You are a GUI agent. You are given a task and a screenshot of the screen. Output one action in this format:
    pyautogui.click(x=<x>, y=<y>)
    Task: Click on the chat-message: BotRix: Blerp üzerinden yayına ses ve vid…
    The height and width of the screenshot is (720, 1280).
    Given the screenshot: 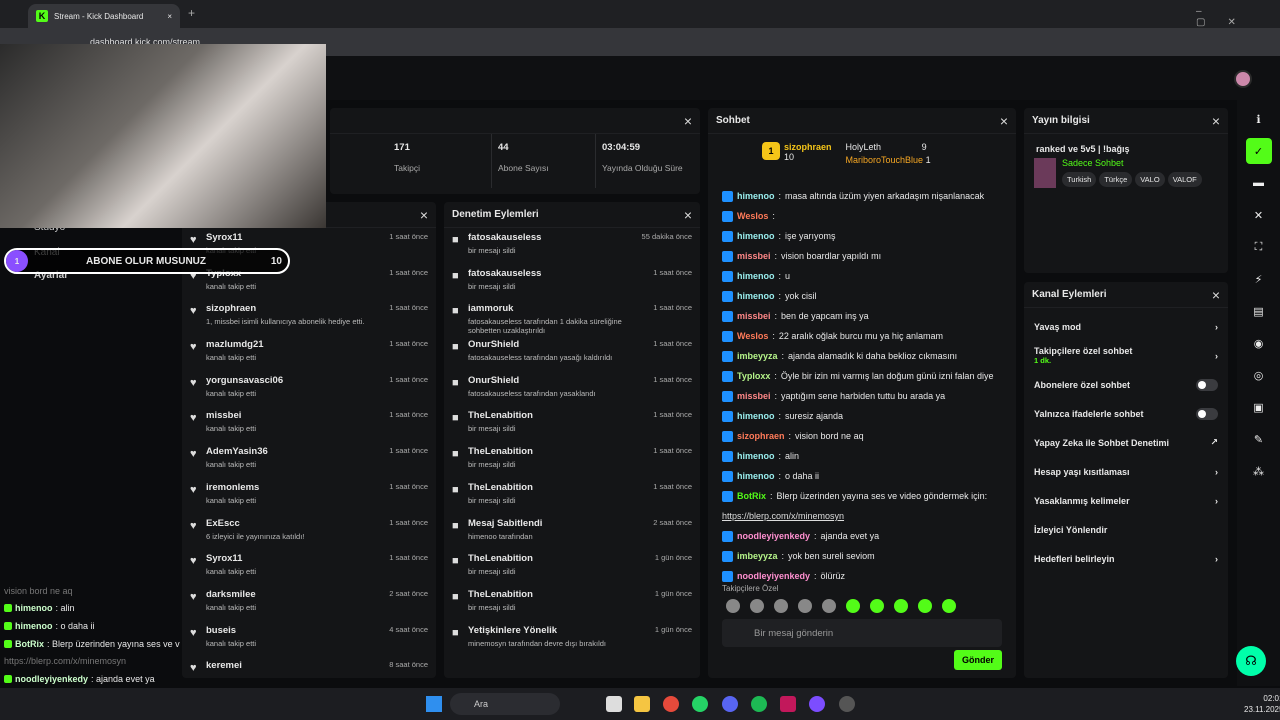 What is the action you would take?
    pyautogui.click(x=862, y=496)
    